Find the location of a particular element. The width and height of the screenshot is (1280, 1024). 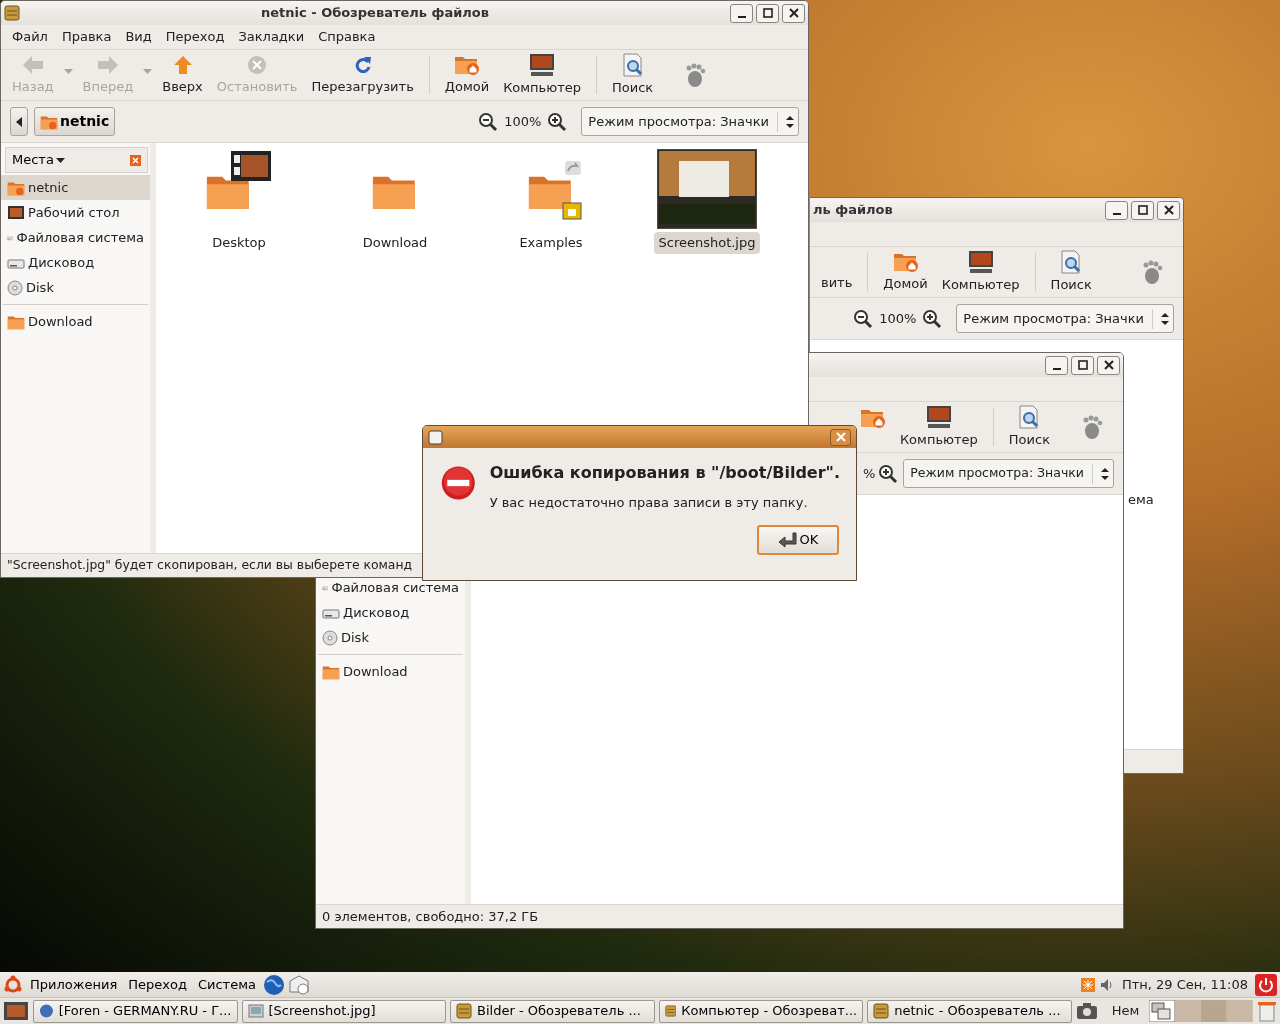

file-item: Screenshot.jpg is located at coordinates (707, 200).